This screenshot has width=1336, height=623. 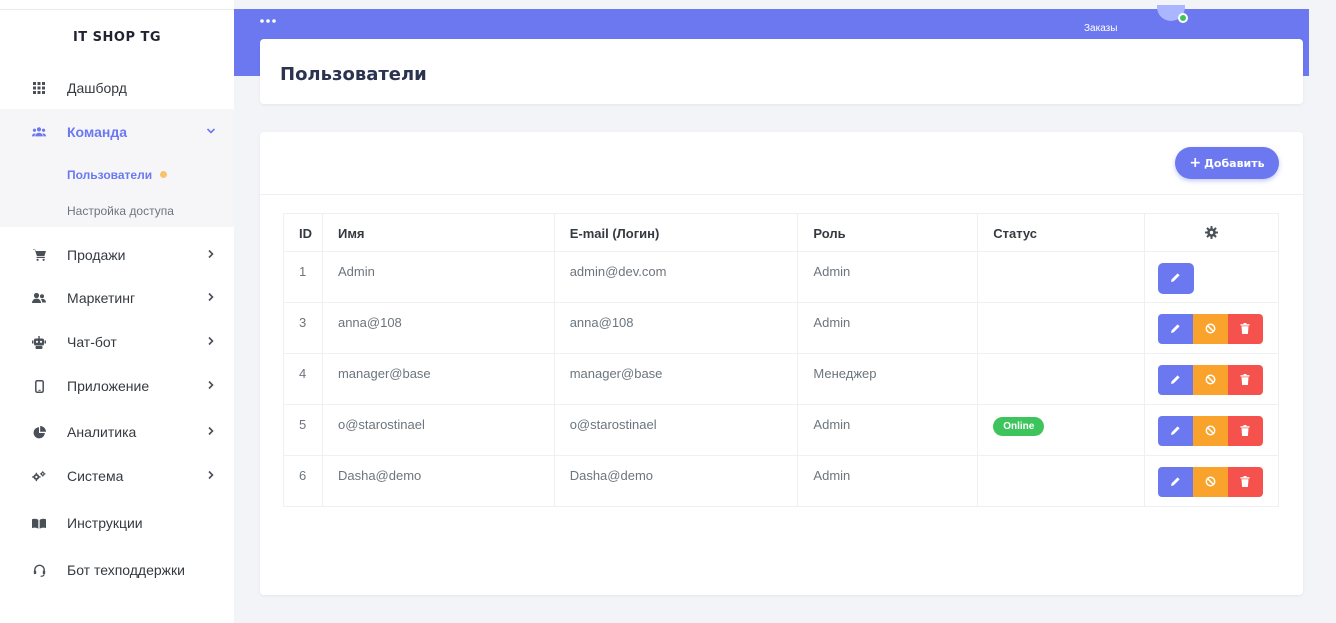 I want to click on column-header-role: Роль, so click(x=888, y=232).